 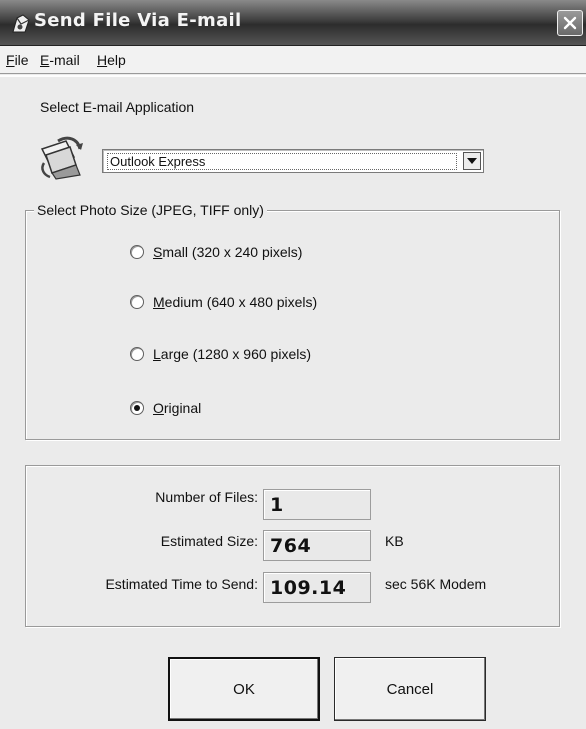 What do you see at coordinates (137, 252) in the screenshot?
I see `radio-small-circle` at bounding box center [137, 252].